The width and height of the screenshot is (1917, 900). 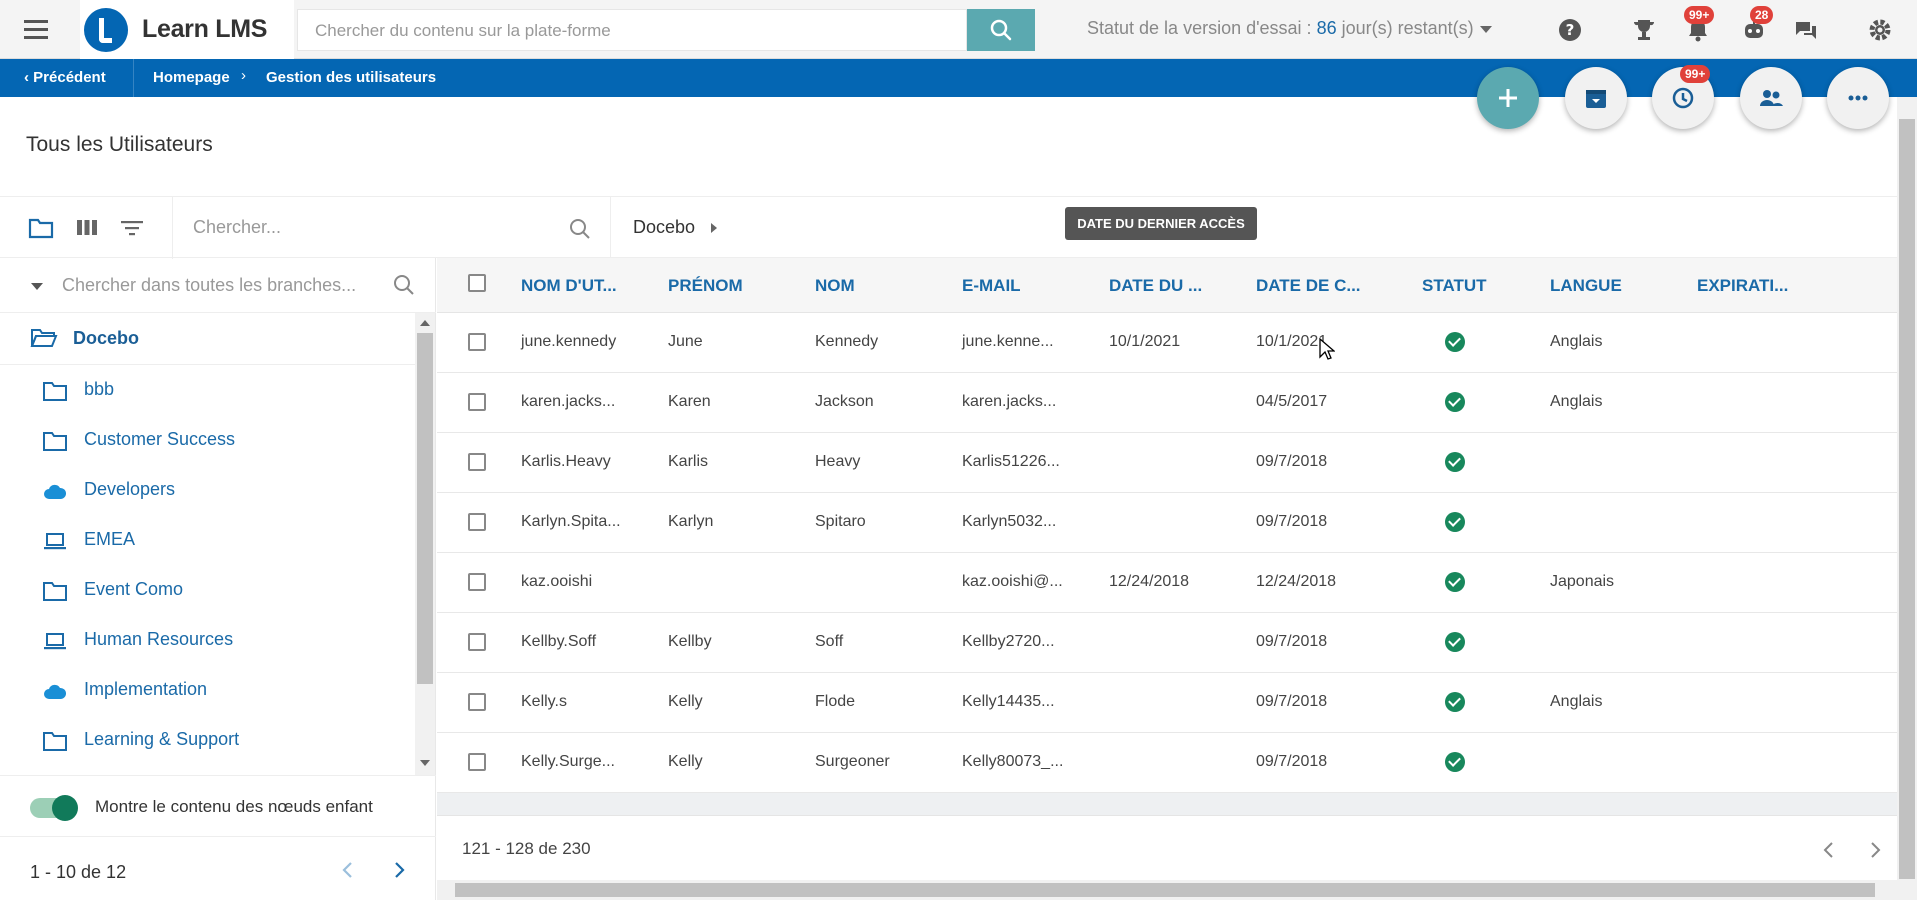 I want to click on toggle-knob, so click(x=65, y=808).